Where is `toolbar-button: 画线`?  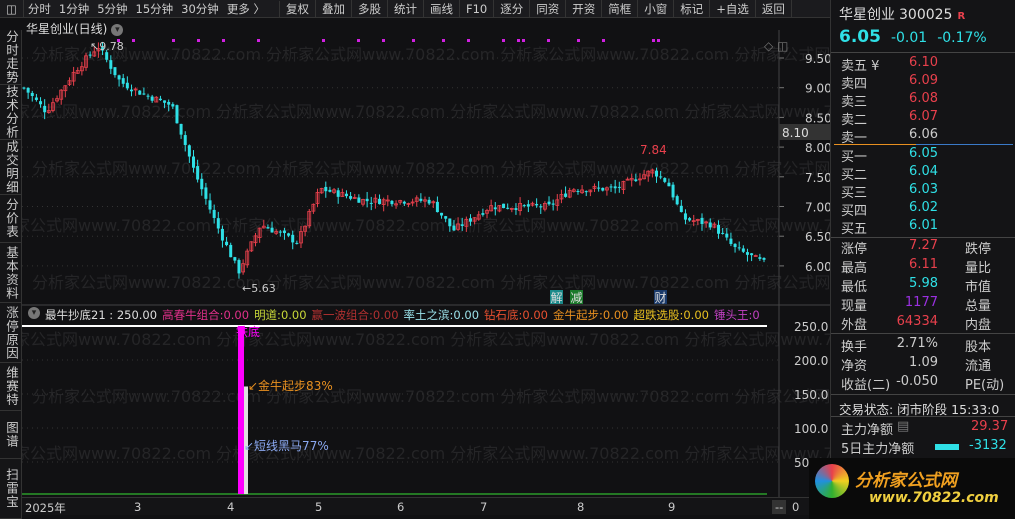
toolbar-button: 画线 is located at coordinates (442, 9).